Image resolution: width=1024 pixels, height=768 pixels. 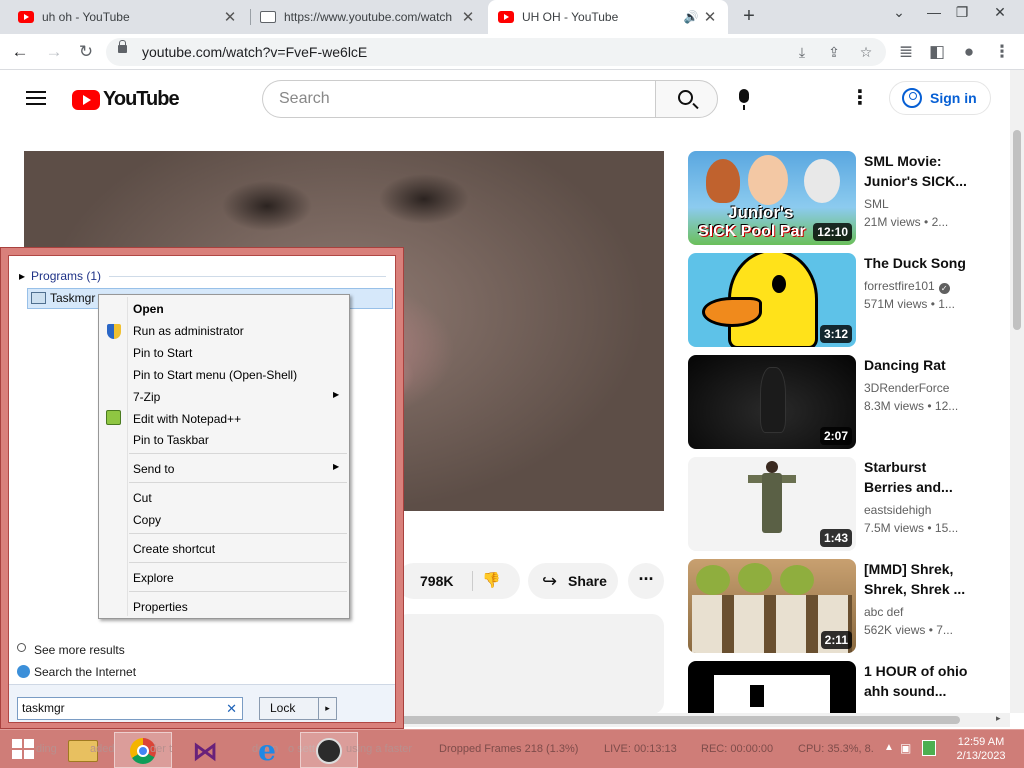 I want to click on reload-icon: ↻, so click(x=86, y=52).